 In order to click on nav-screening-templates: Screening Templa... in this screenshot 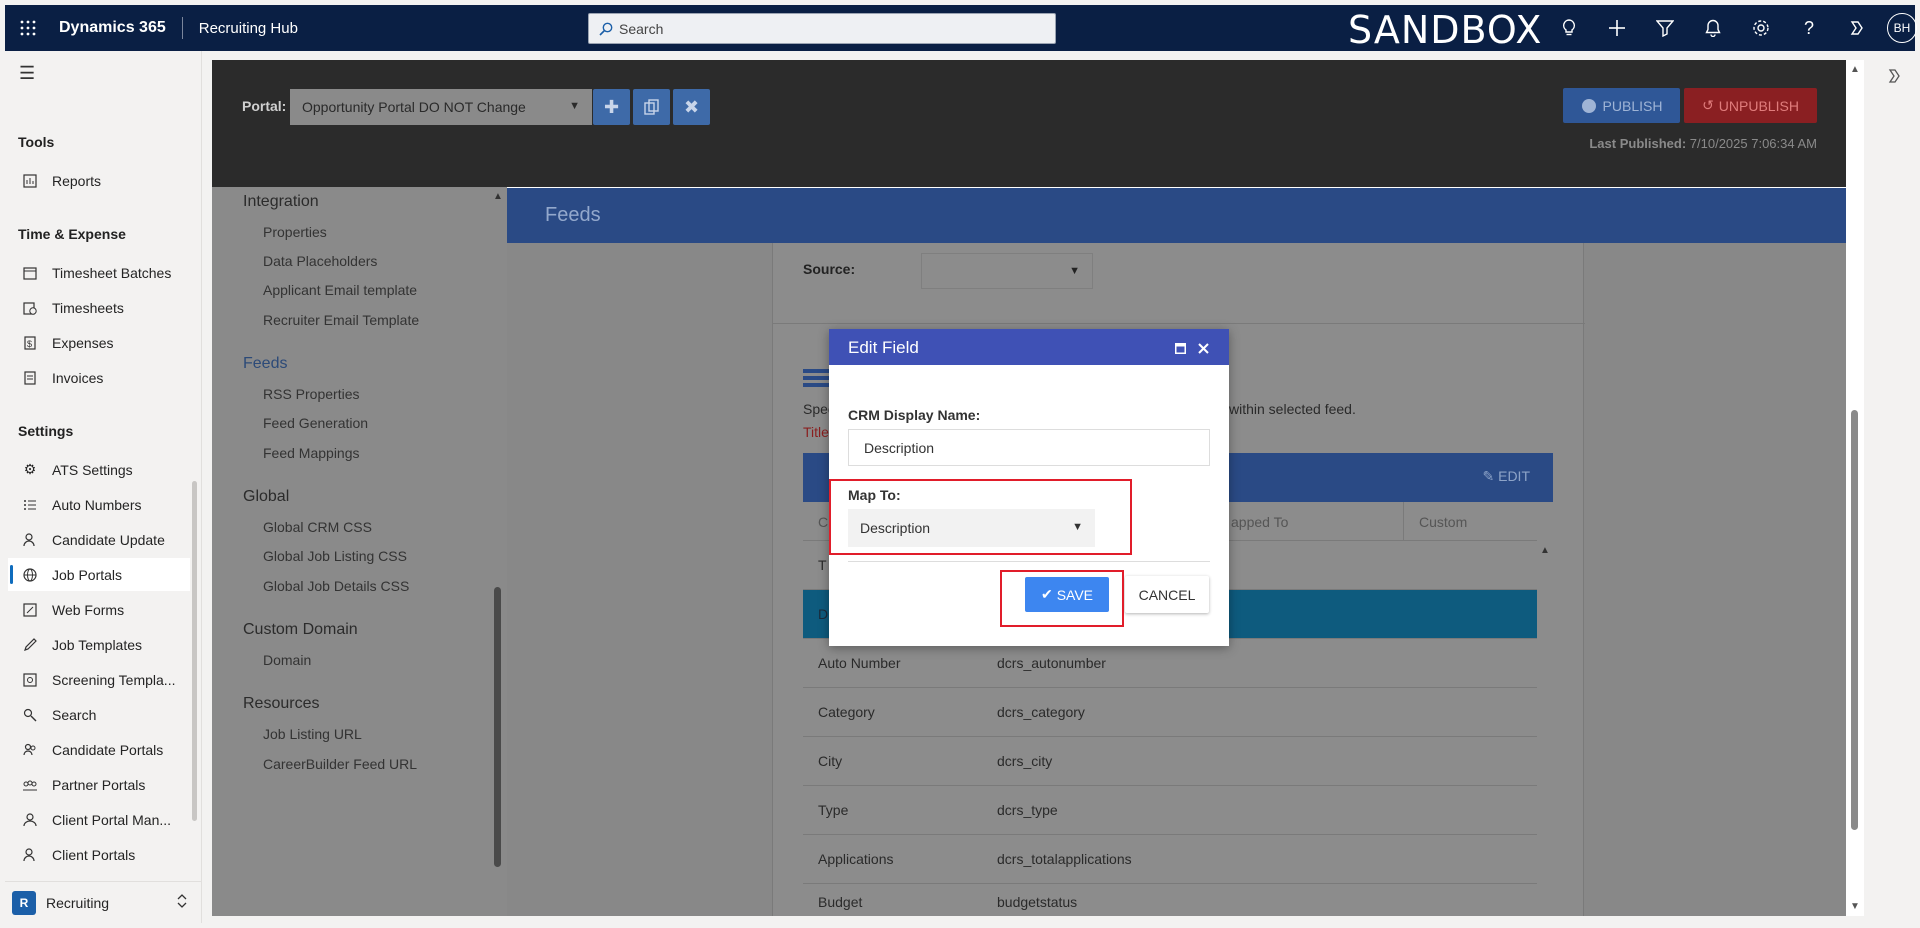, I will do `click(99, 679)`.